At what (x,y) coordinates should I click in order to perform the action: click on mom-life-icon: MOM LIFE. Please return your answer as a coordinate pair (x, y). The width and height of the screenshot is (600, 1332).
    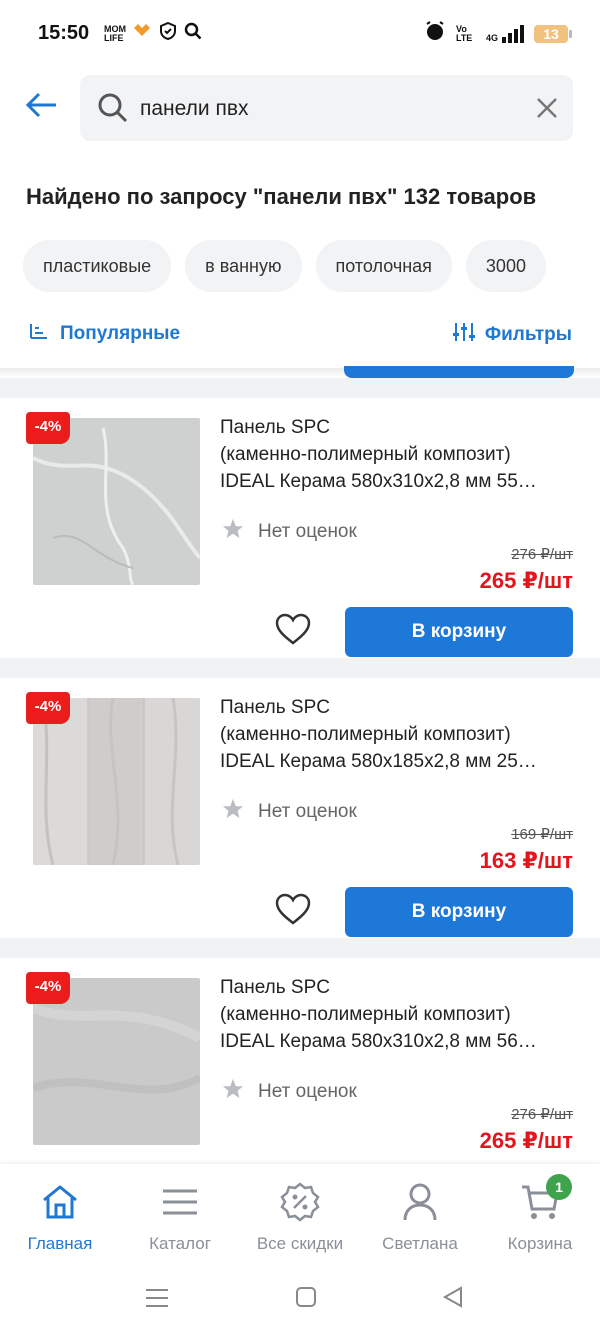
    Looking at the image, I should click on (115, 33).